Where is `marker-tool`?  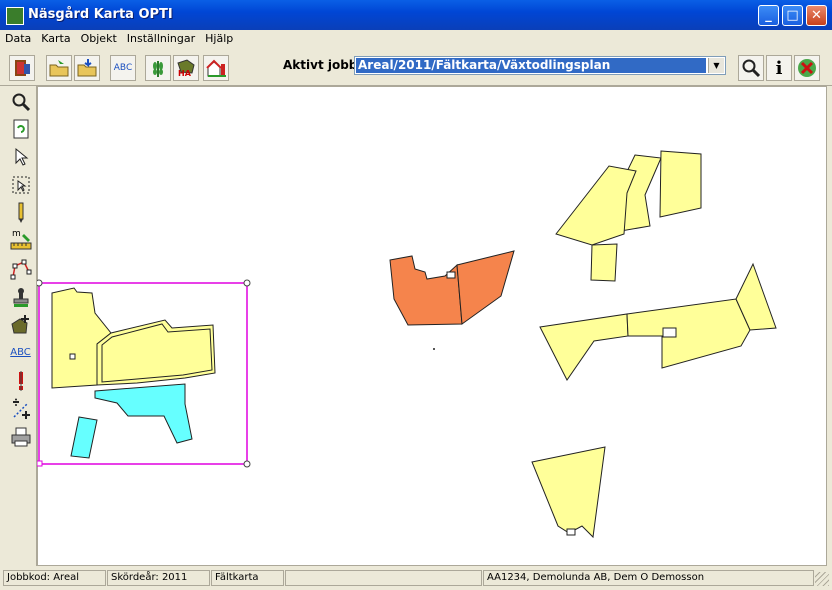
marker-tool is located at coordinates (20, 380).